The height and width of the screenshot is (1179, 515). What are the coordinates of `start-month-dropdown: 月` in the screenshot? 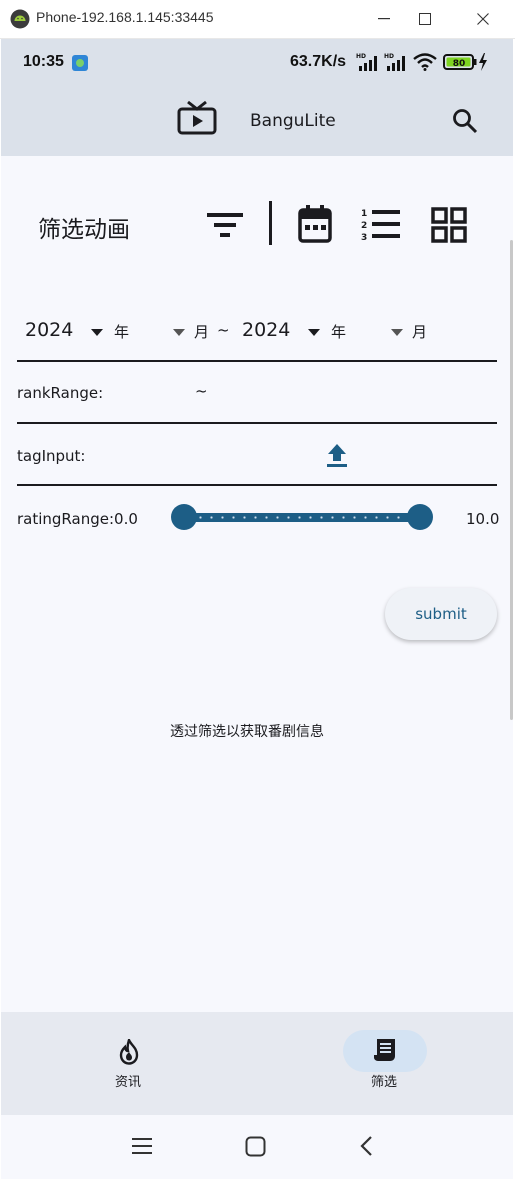 It's located at (196, 331).